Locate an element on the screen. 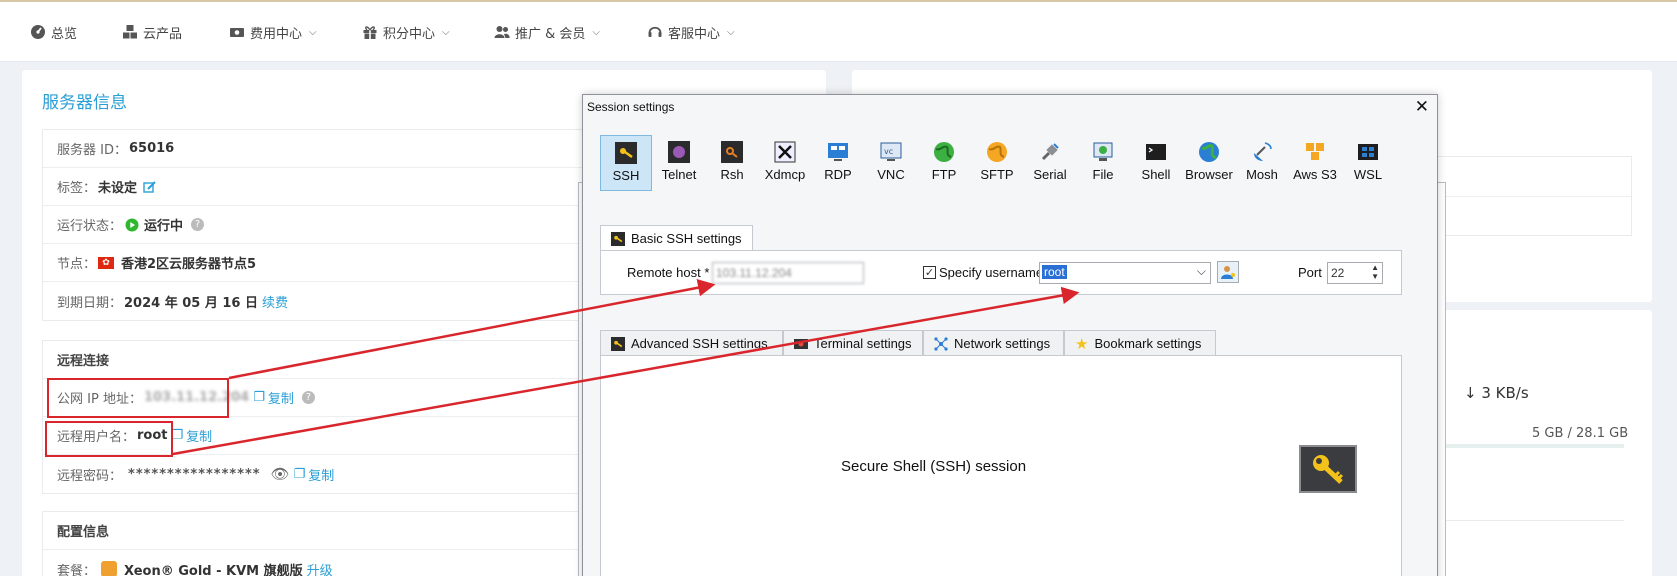 This screenshot has width=1677, height=576. protocol-label: SFTP is located at coordinates (997, 174).